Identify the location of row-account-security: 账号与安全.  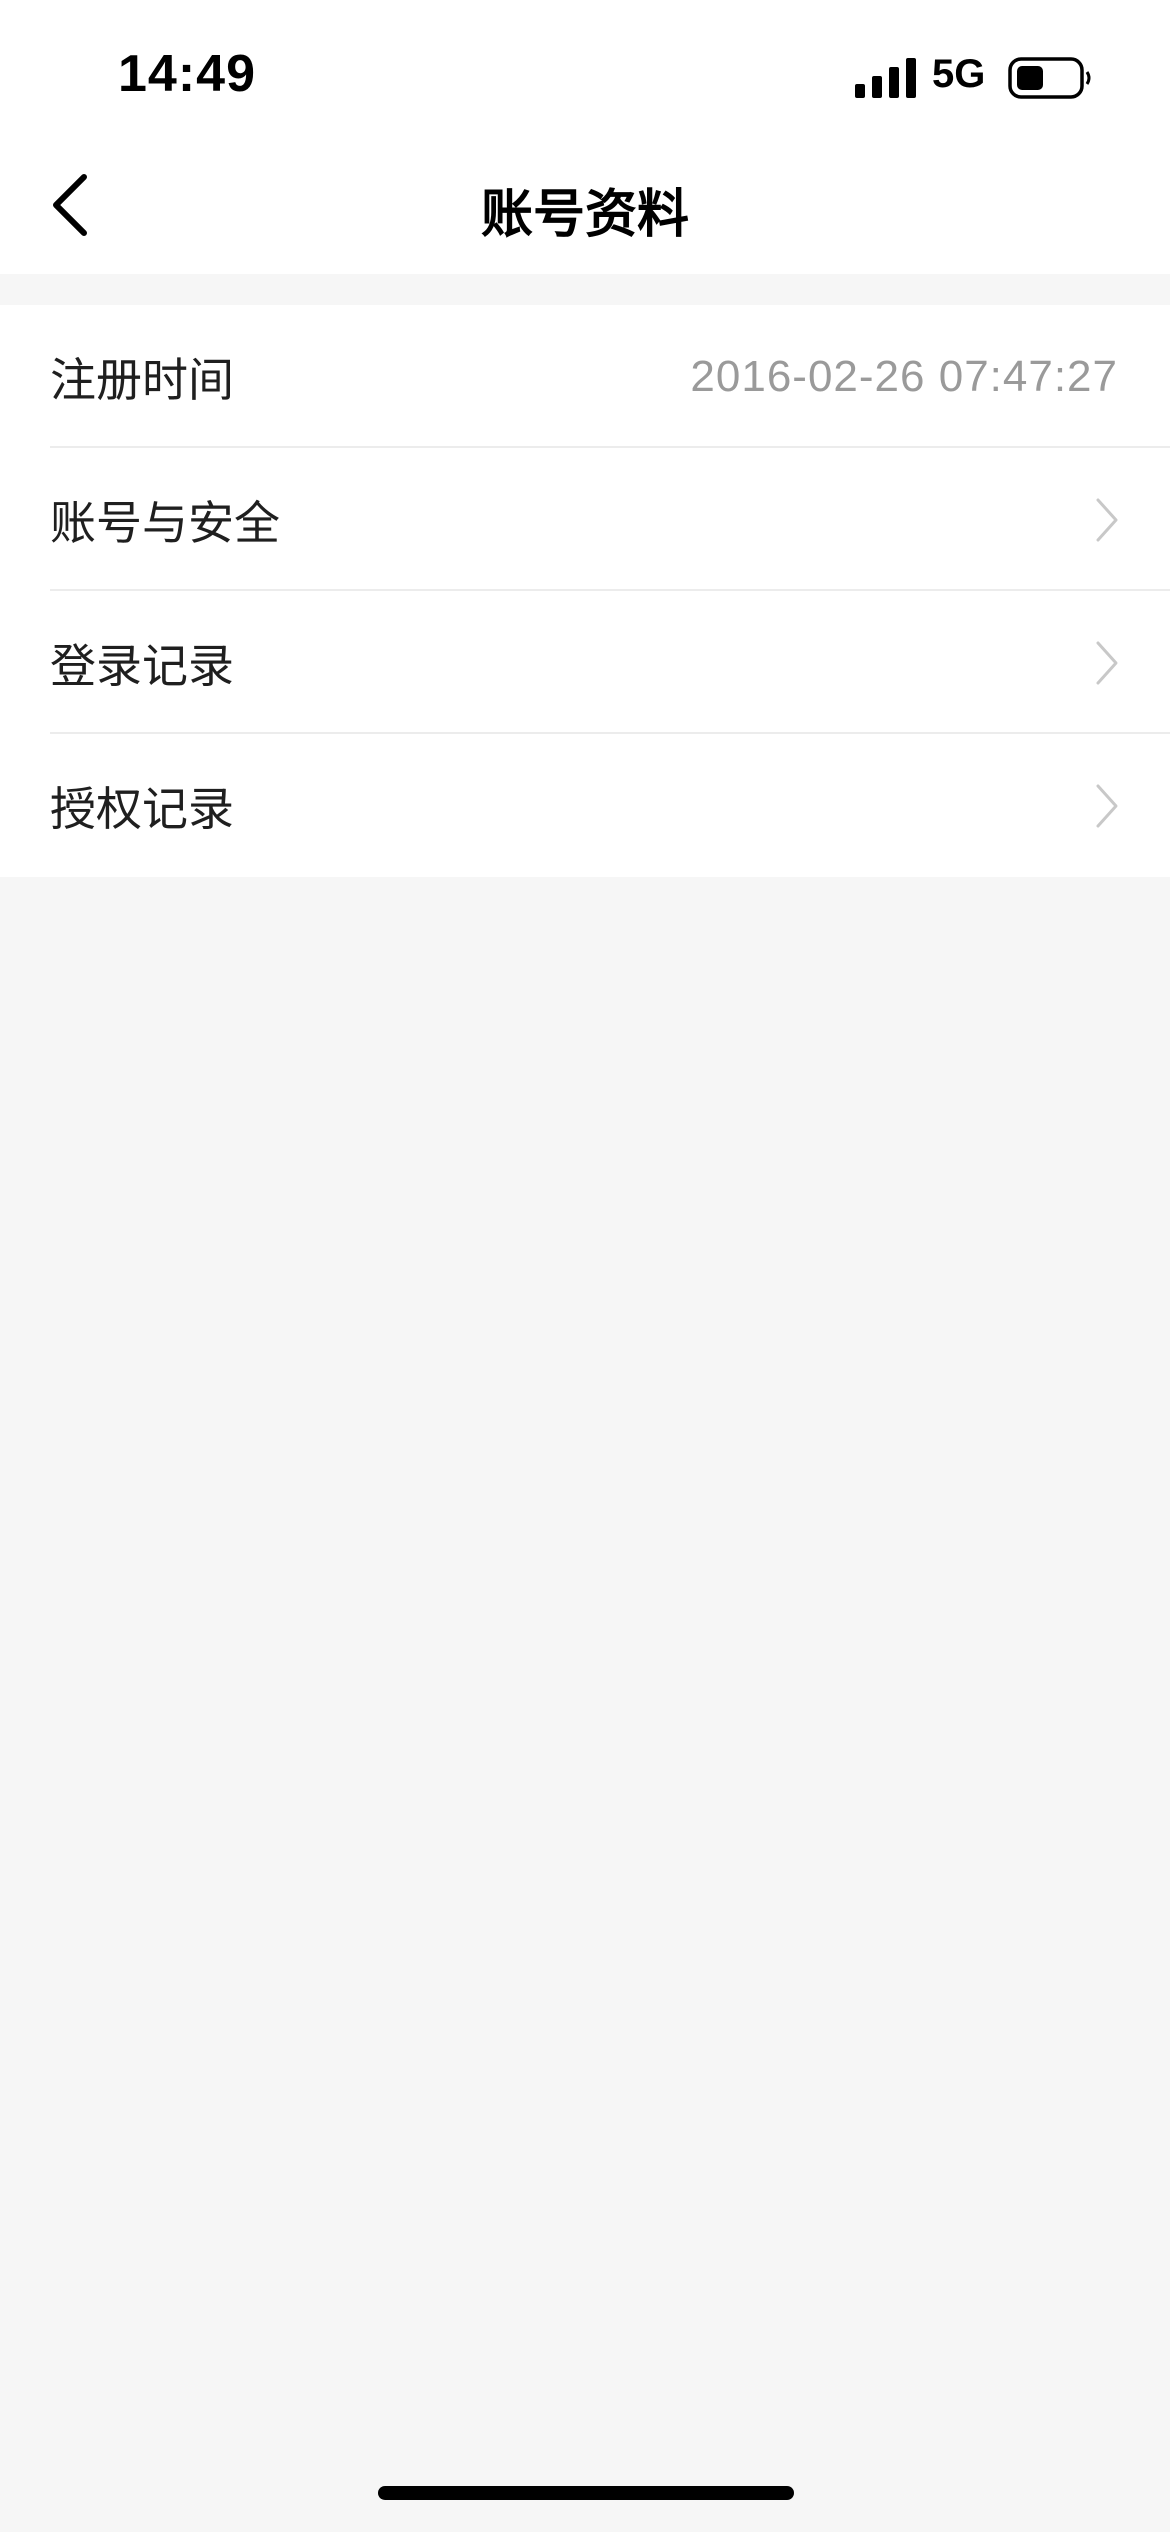
(585, 519).